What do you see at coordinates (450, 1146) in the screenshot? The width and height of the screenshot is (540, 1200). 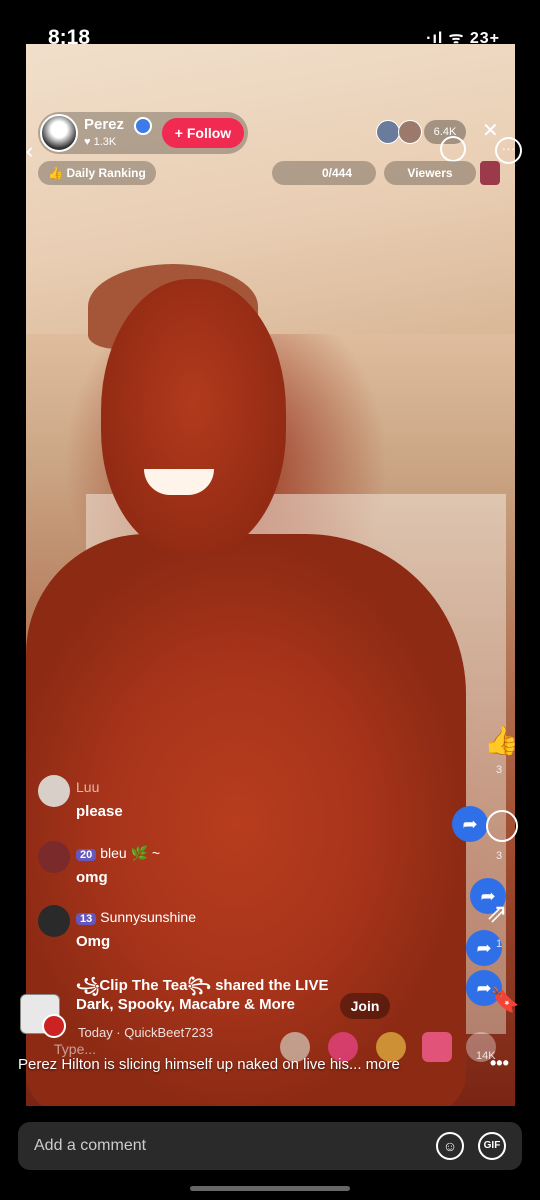 I see `emoji-icon: ☺` at bounding box center [450, 1146].